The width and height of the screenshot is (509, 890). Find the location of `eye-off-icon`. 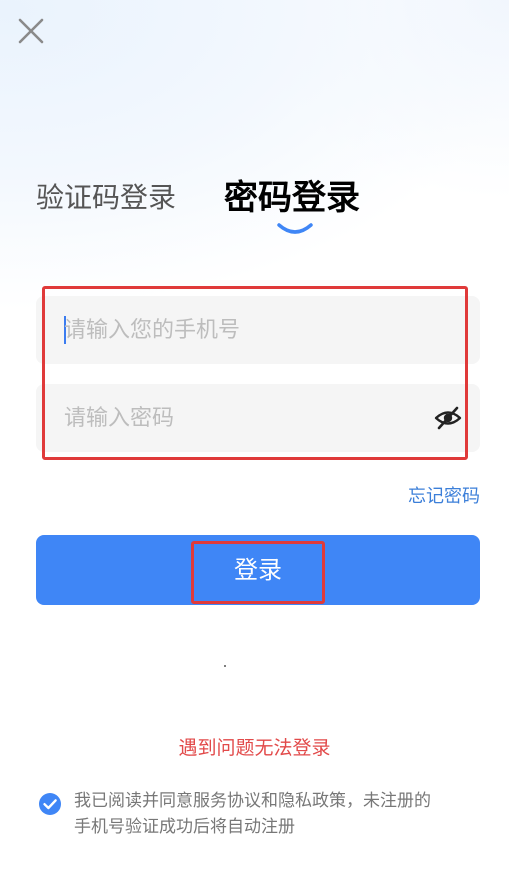

eye-off-icon is located at coordinates (448, 418).